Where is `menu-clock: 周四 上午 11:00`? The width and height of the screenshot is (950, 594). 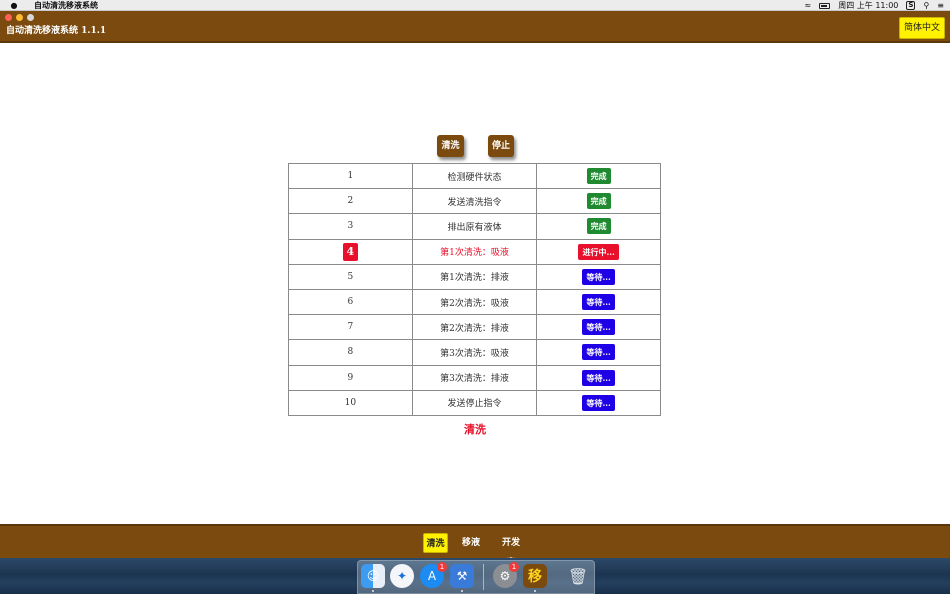 menu-clock: 周四 上午 11:00 is located at coordinates (868, 6).